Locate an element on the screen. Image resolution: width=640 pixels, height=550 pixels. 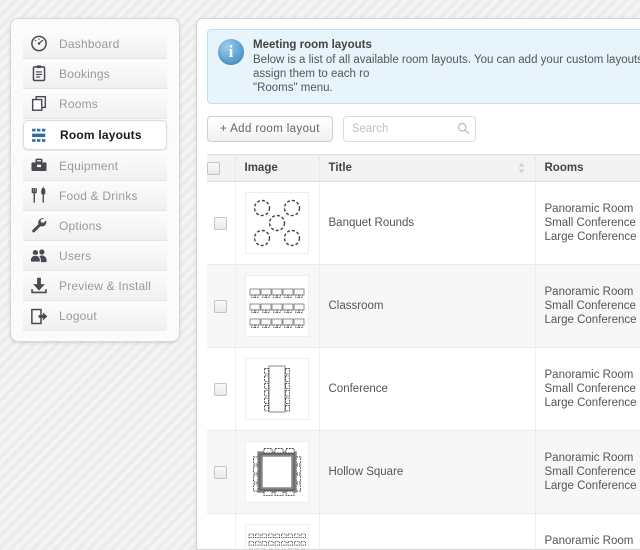
sidebar-item-dashboard: Dashboard is located at coordinates (95, 44).